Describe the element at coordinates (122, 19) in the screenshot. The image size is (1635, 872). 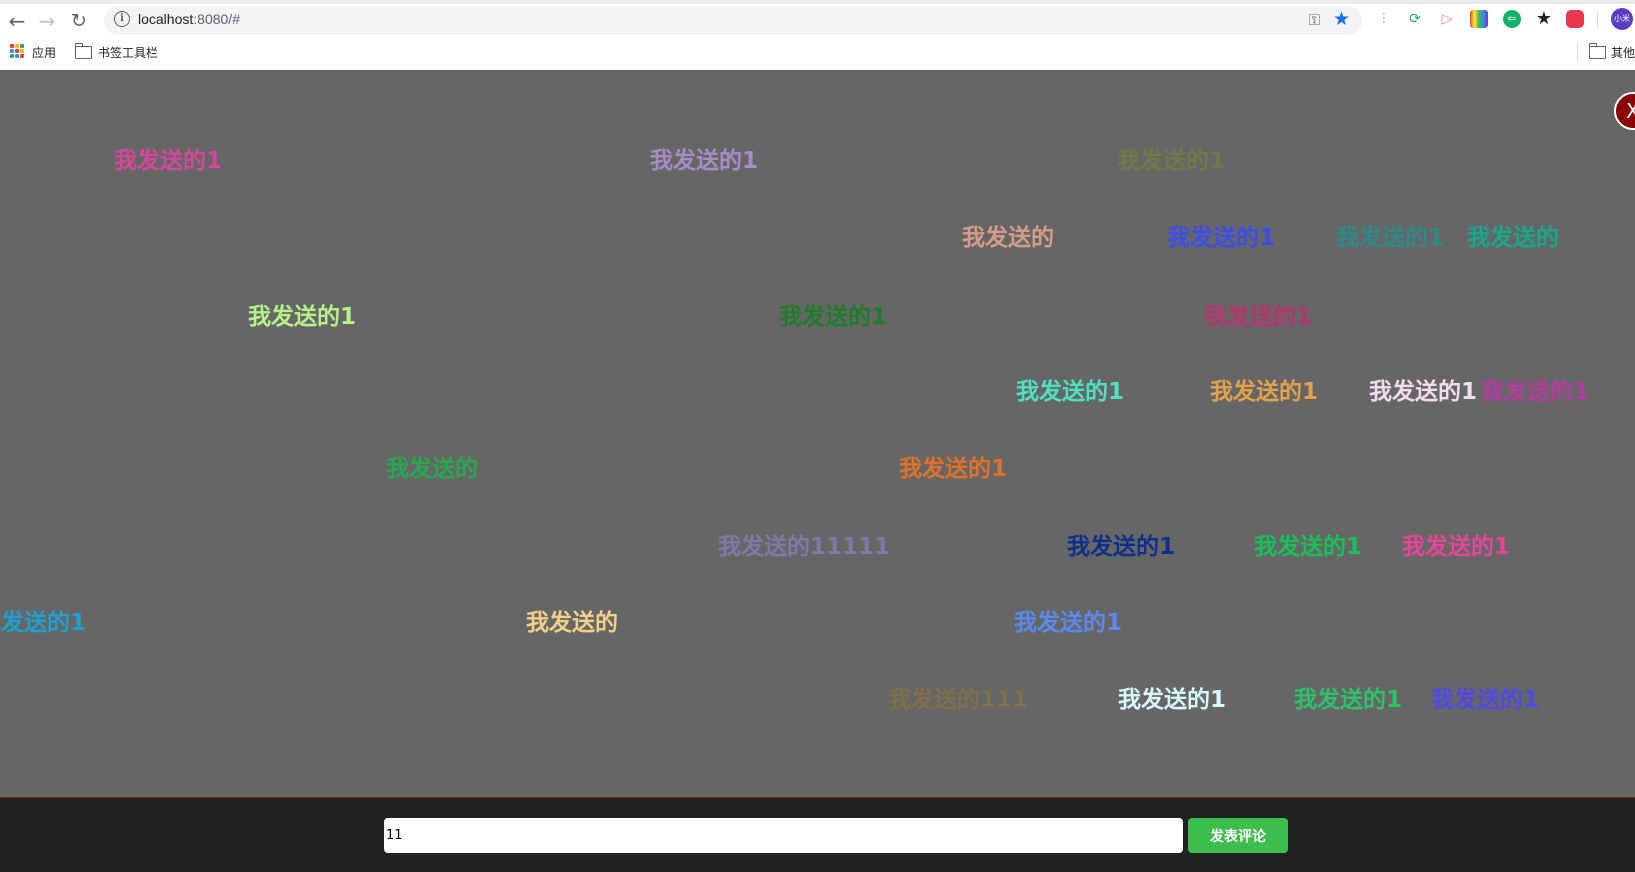
I see `info-icon: i` at that location.